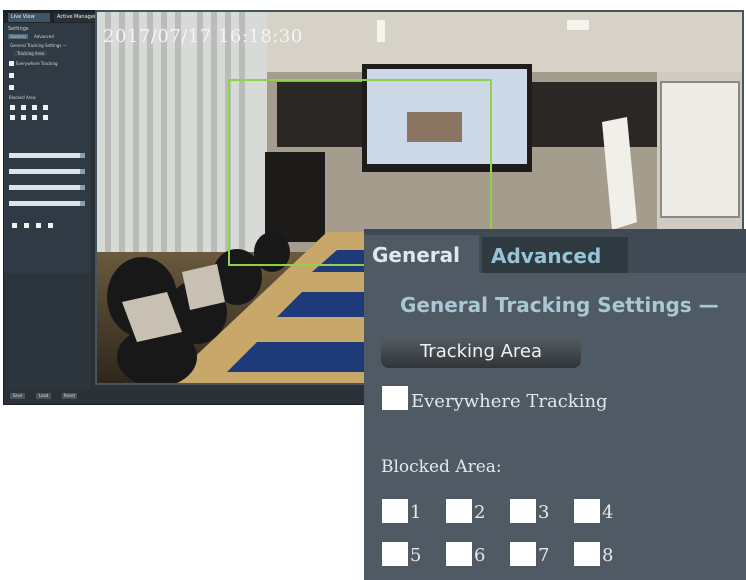 This screenshot has height=580, width=746. Describe the element at coordinates (459, 554) in the screenshot. I see `blocked-area-6-checkbox` at that location.